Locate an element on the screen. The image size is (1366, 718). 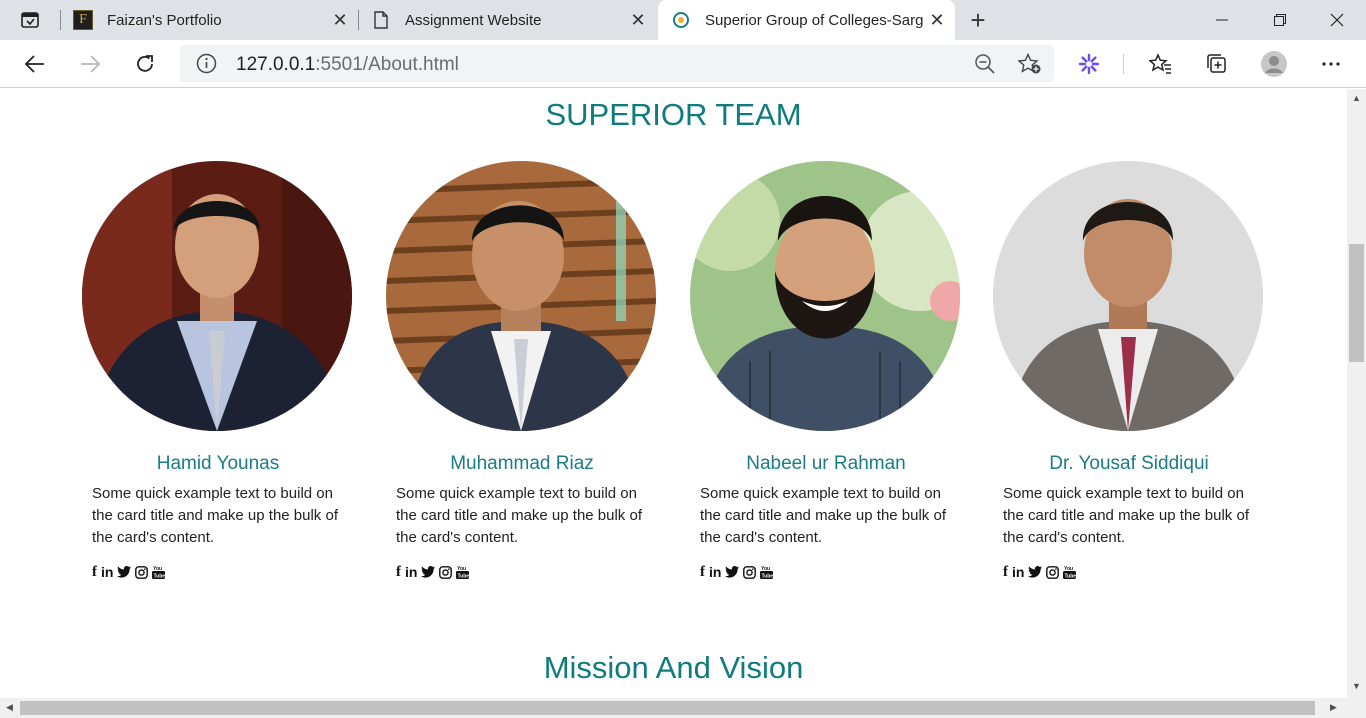
profile-button is located at coordinates (1274, 64).